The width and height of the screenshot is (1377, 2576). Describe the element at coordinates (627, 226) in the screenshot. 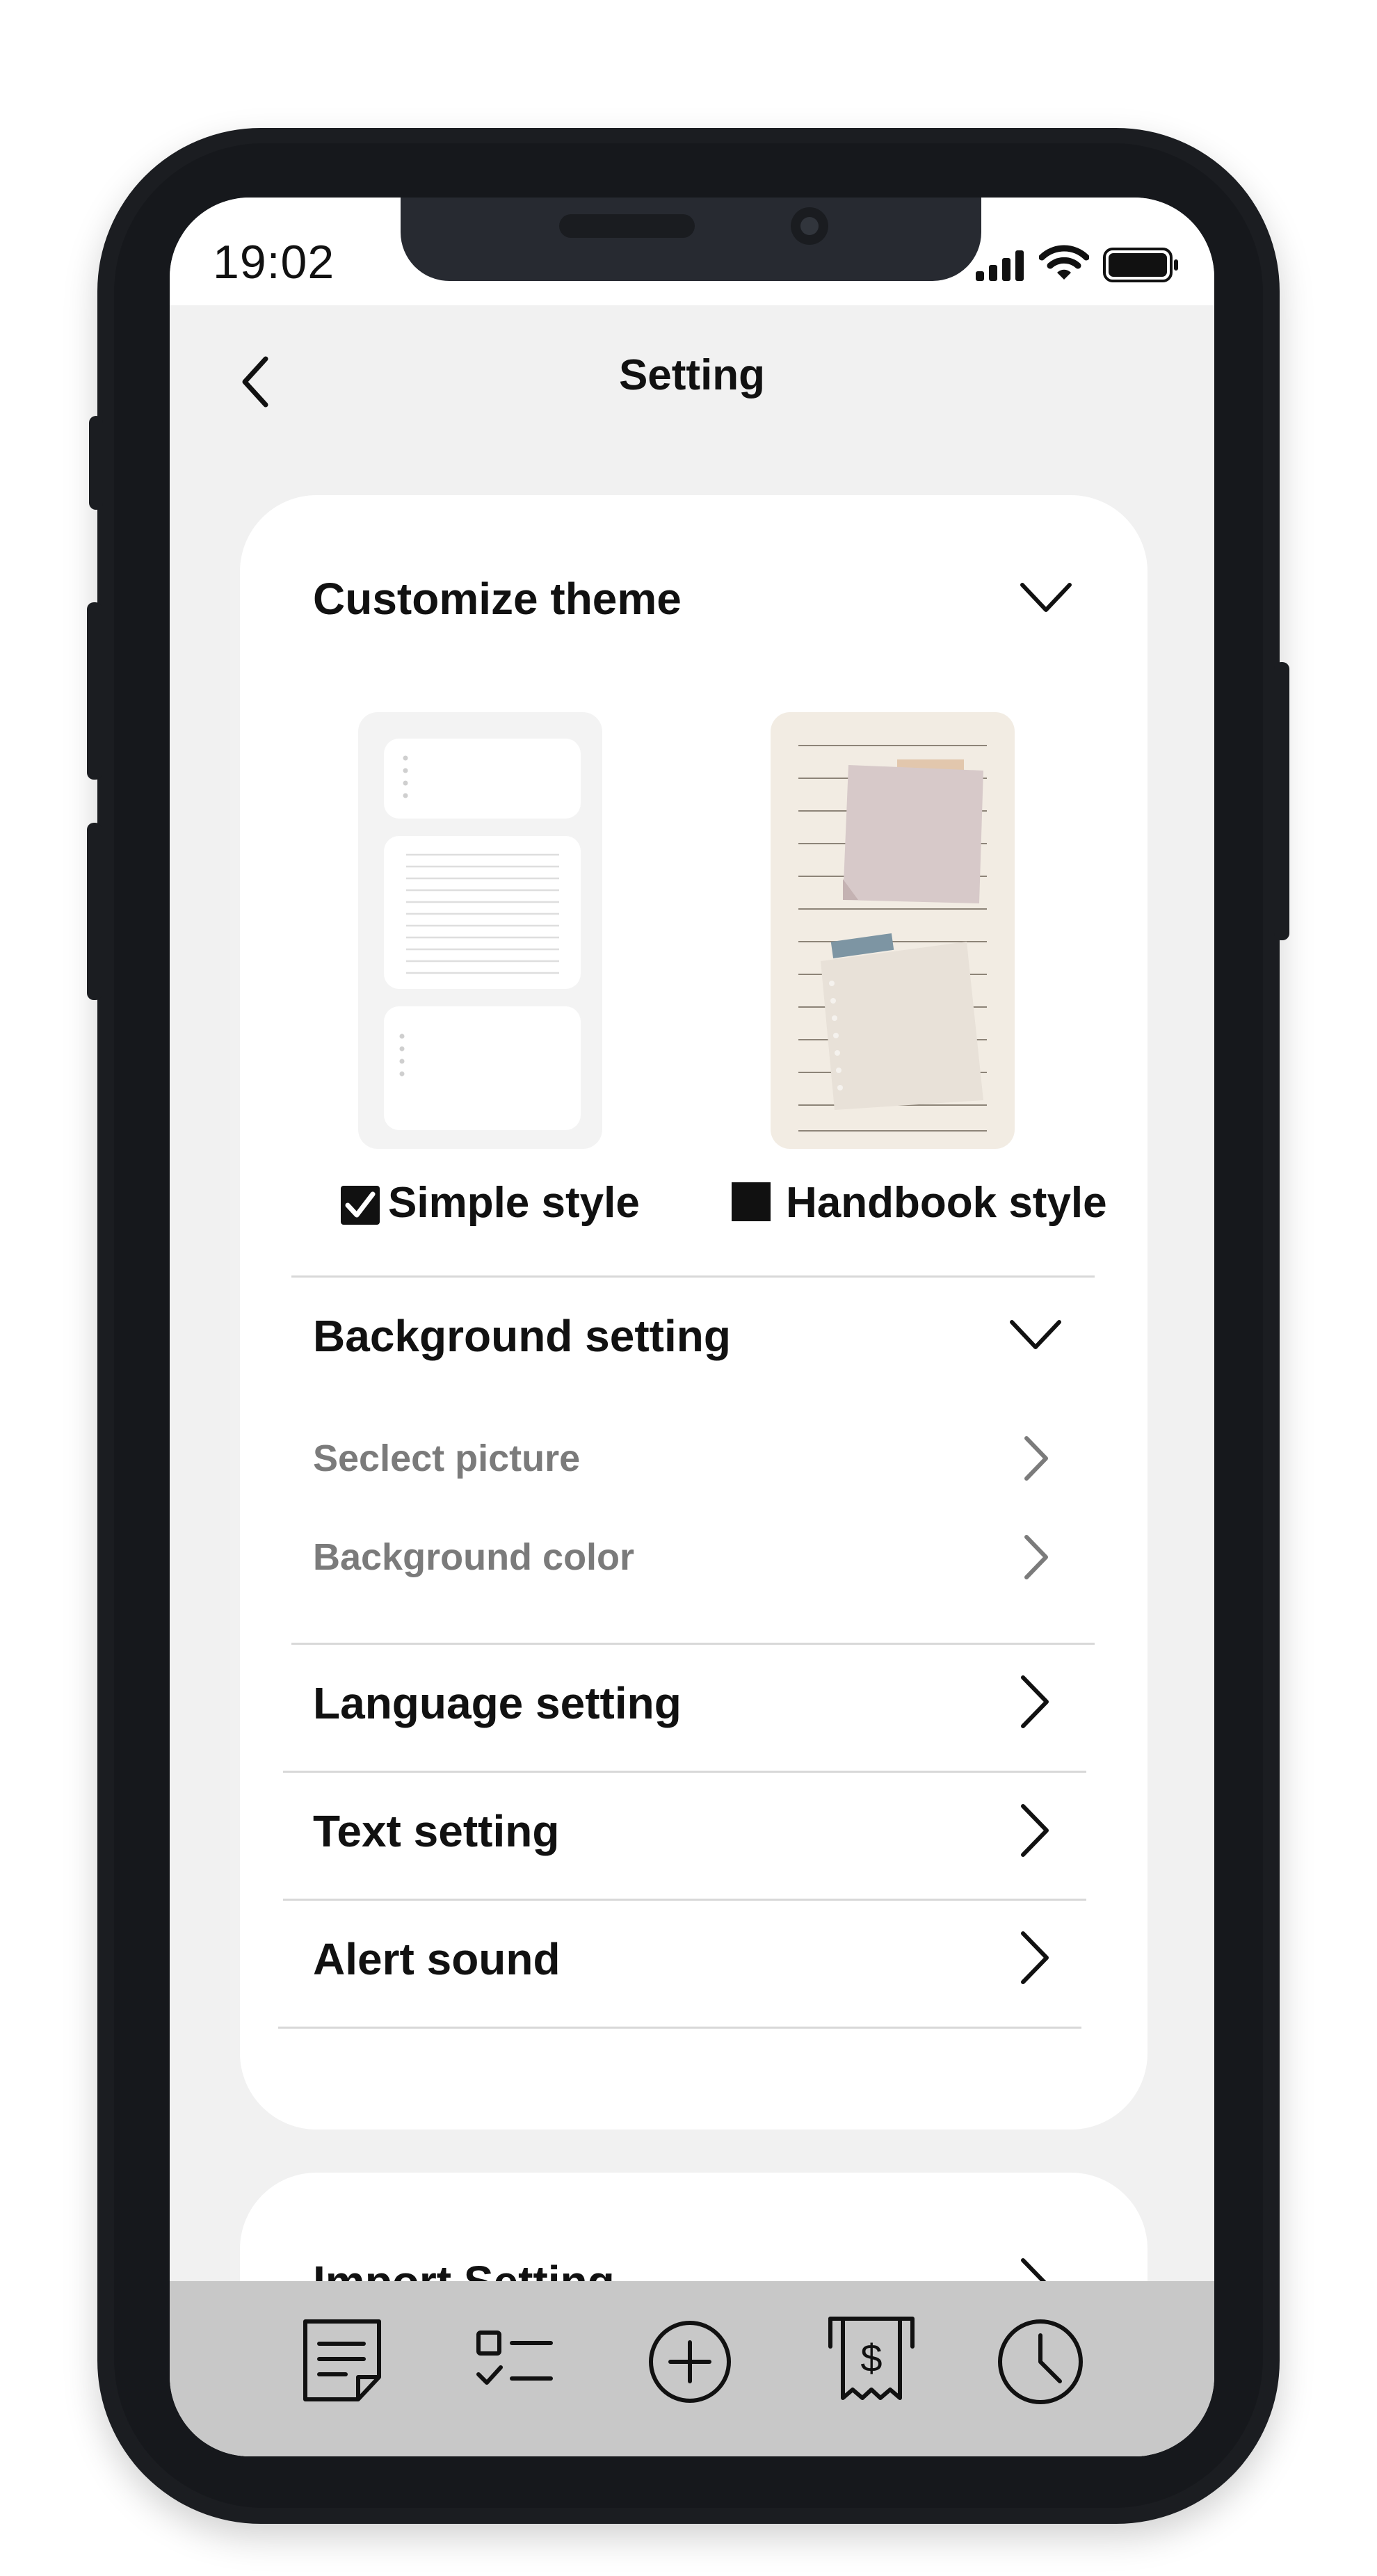

I see `speaker-grille` at that location.